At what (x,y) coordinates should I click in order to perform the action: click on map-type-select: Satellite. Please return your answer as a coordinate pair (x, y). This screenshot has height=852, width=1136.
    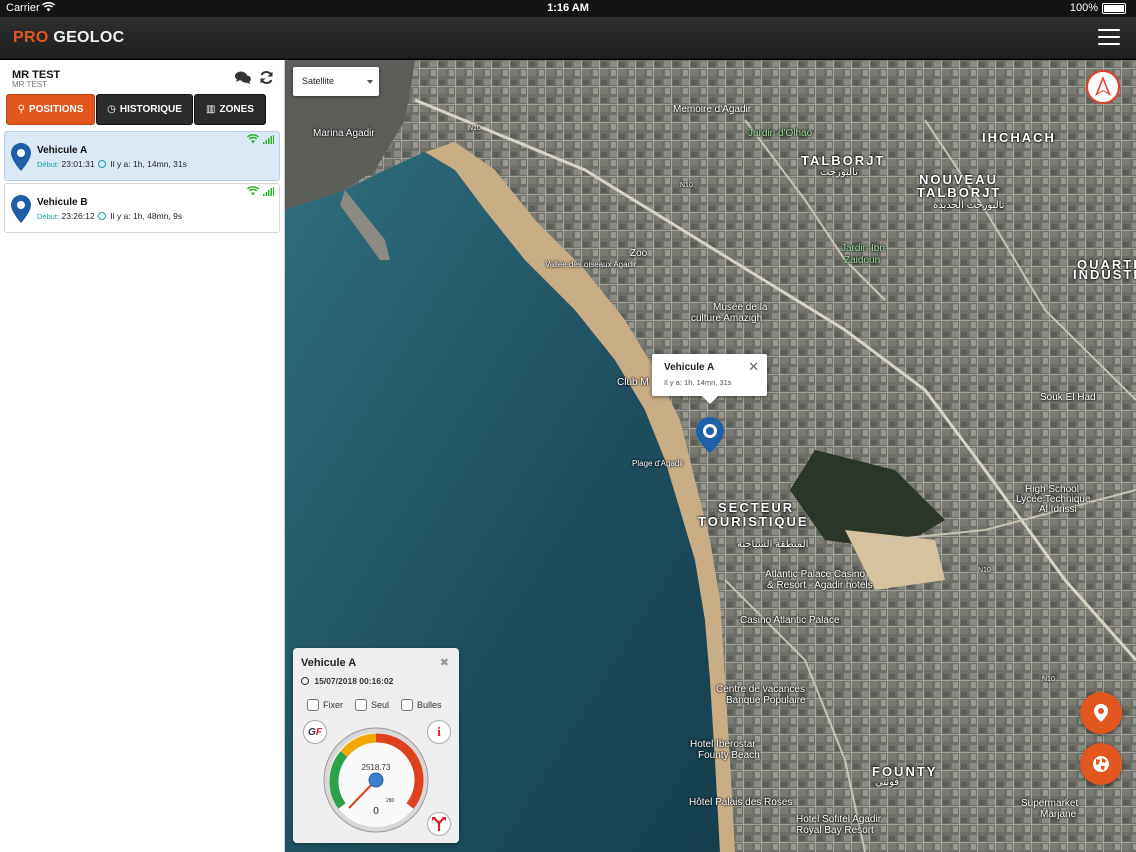
    Looking at the image, I should click on (336, 81).